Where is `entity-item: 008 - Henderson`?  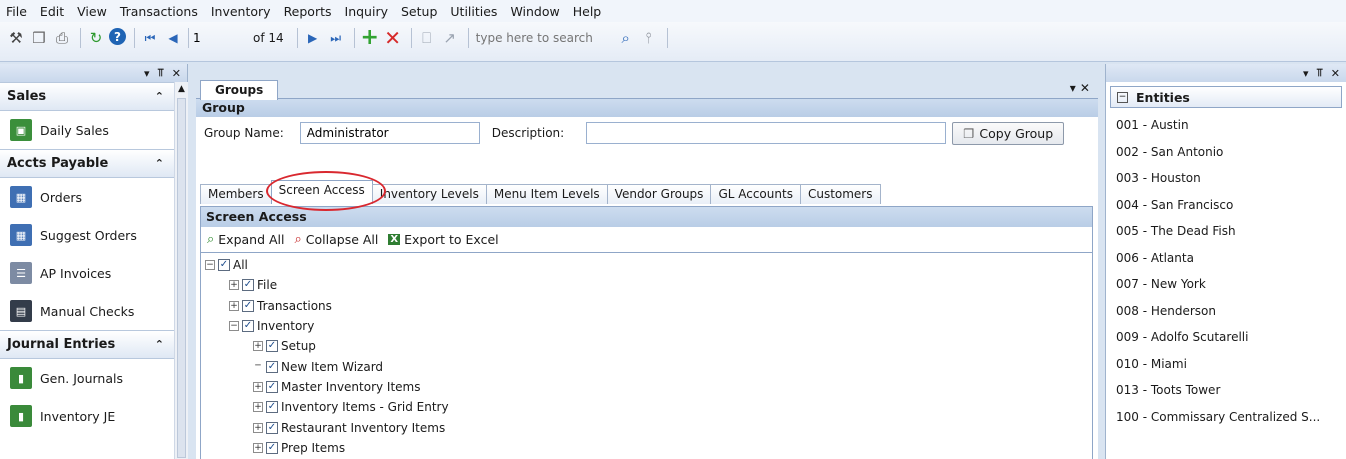 entity-item: 008 - Henderson is located at coordinates (1226, 311).